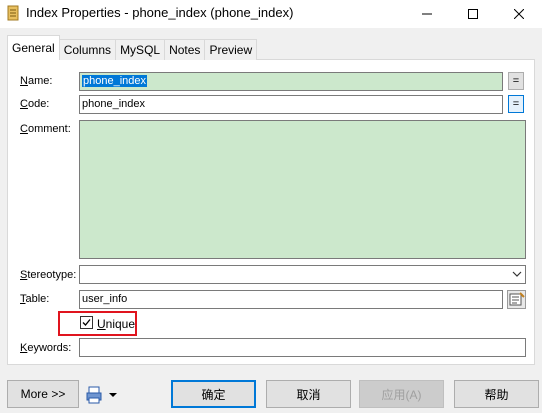 The height and width of the screenshot is (413, 542). What do you see at coordinates (87, 49) in the screenshot?
I see `tab-columns: Columns` at bounding box center [87, 49].